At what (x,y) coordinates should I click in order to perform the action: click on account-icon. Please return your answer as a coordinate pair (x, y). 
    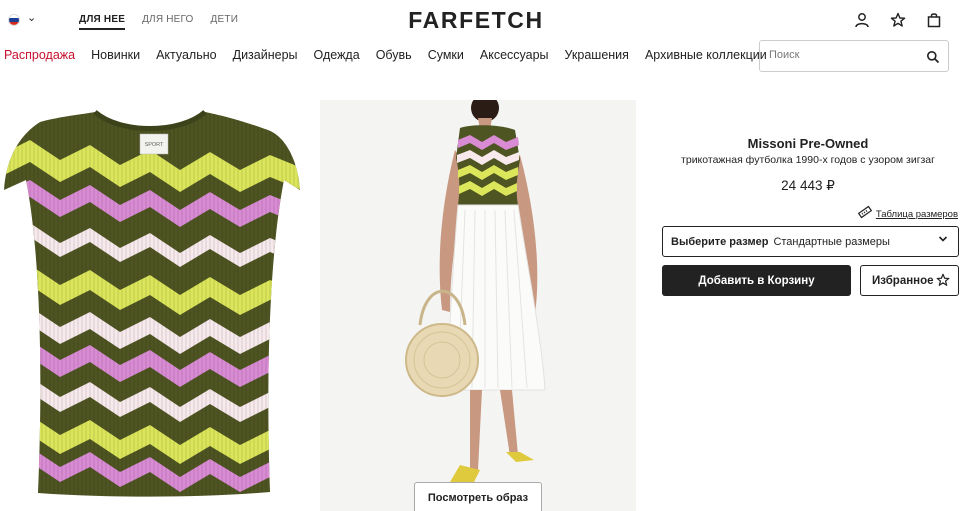
    Looking at the image, I should click on (862, 20).